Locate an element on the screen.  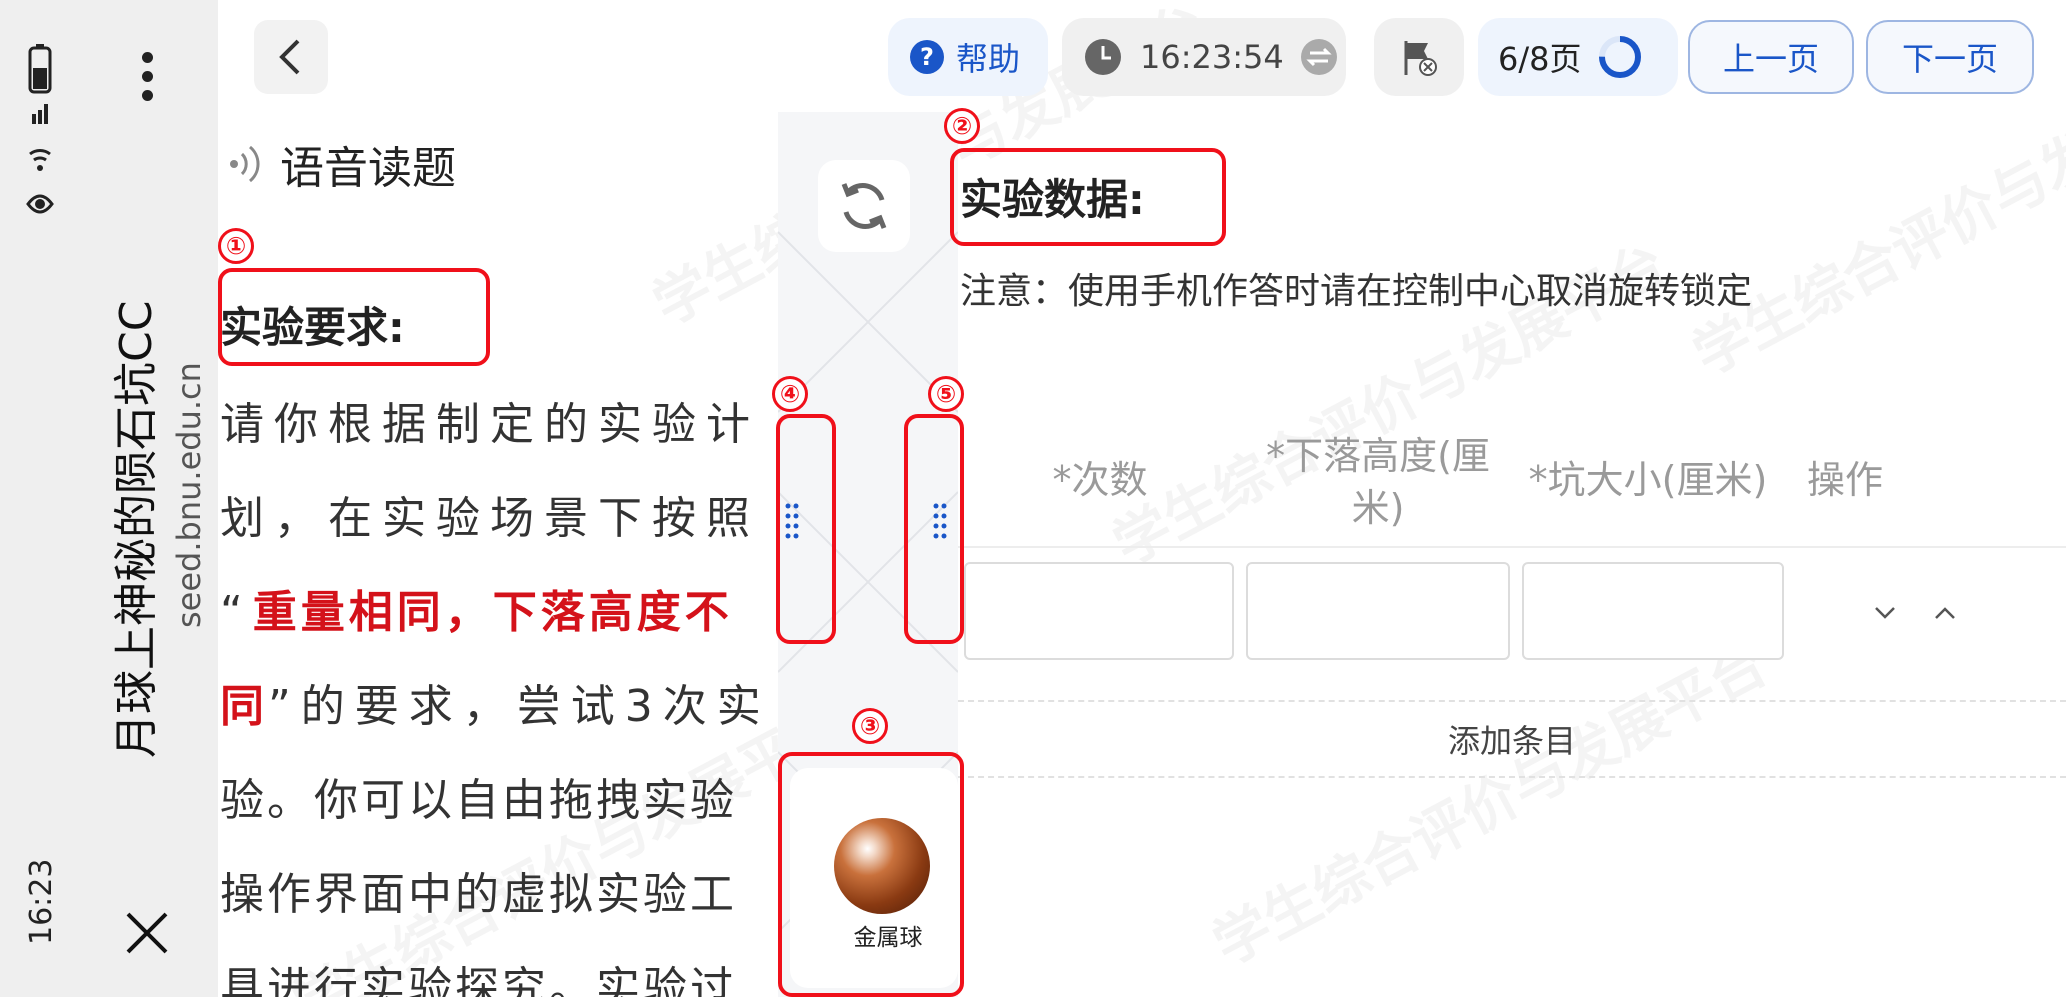
close-icon is located at coordinates (147, 933).